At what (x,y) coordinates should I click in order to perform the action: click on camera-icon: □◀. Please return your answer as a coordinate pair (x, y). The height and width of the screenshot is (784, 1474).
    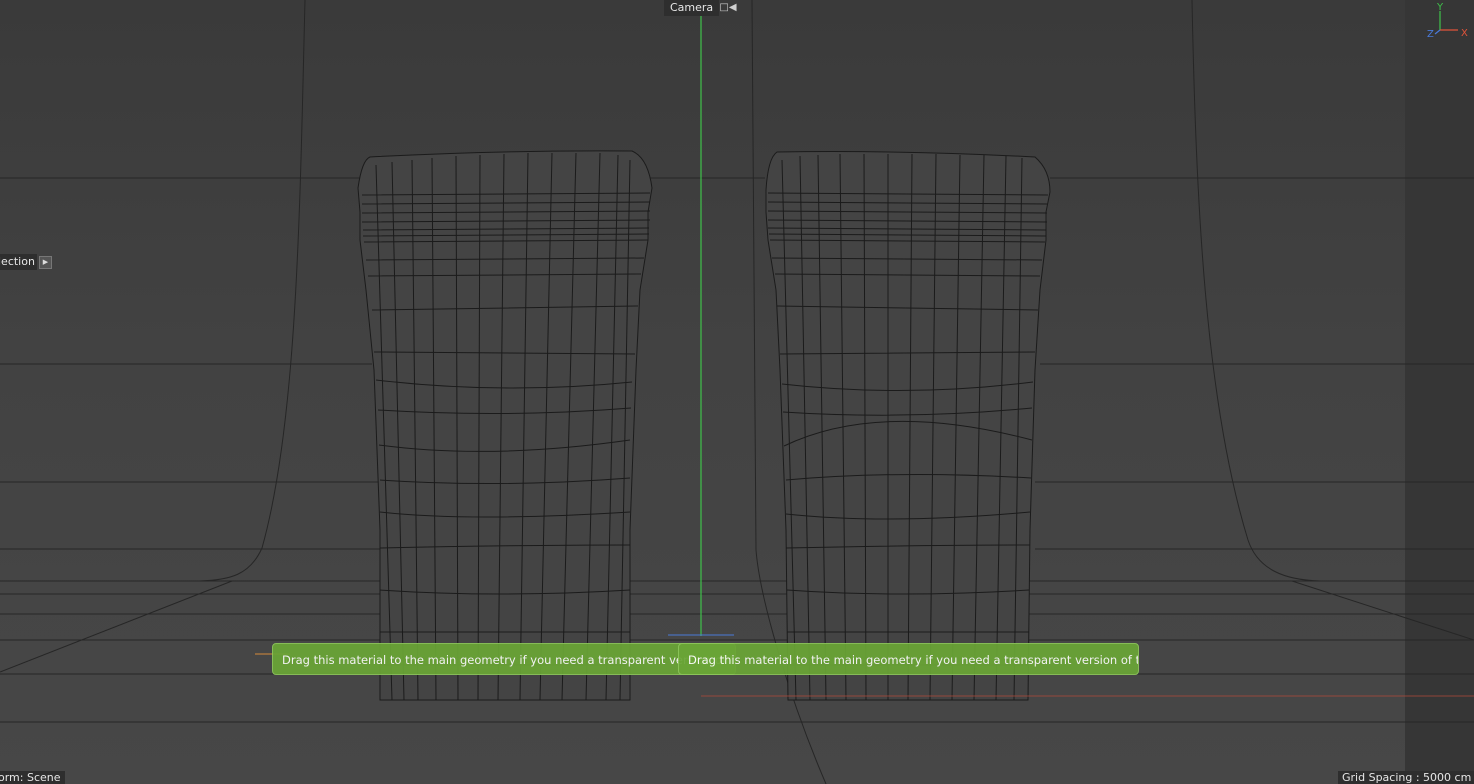
    Looking at the image, I should click on (728, 8).